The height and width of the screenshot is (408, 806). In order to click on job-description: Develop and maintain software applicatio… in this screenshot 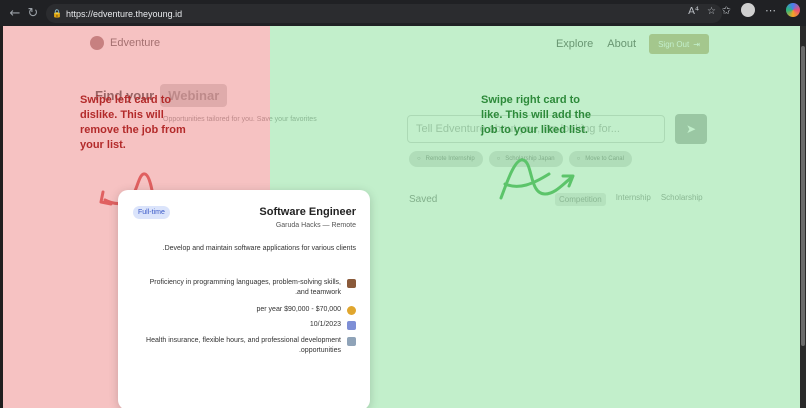, I will do `click(259, 248)`.